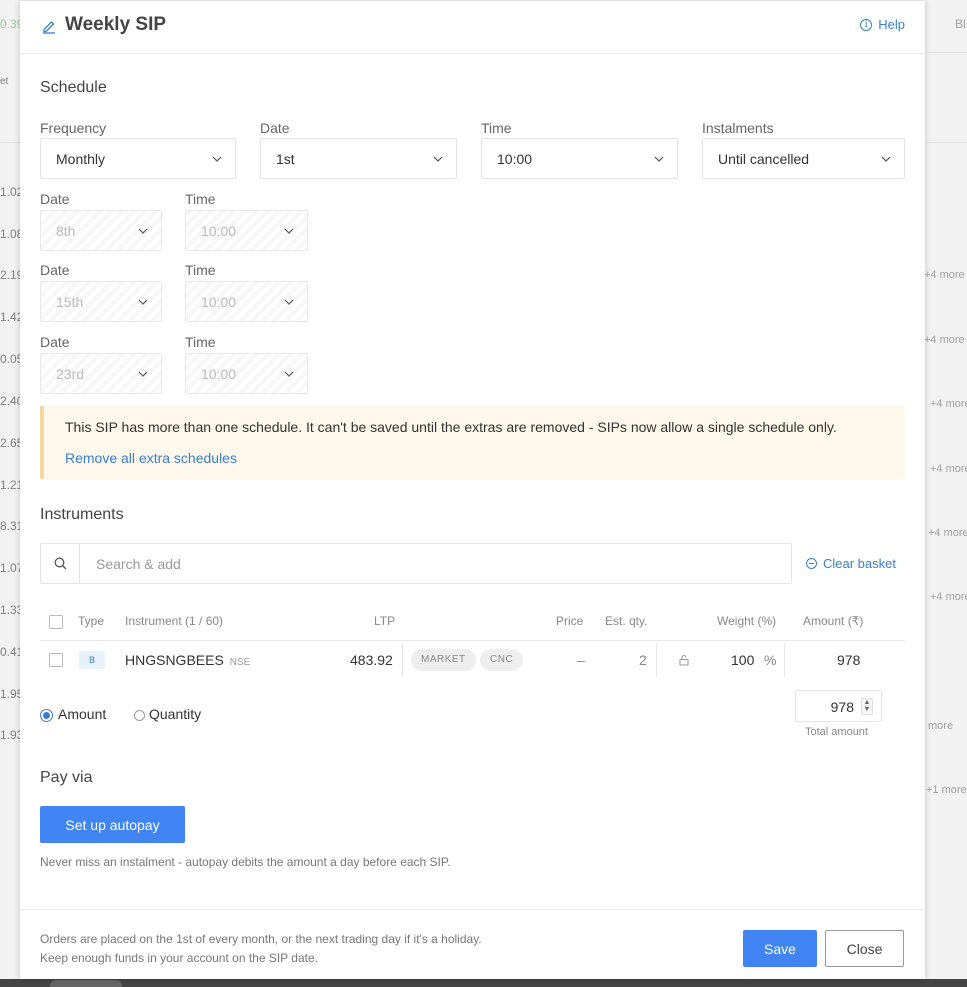  Describe the element at coordinates (780, 948) in the screenshot. I see `save-button: Save` at that location.